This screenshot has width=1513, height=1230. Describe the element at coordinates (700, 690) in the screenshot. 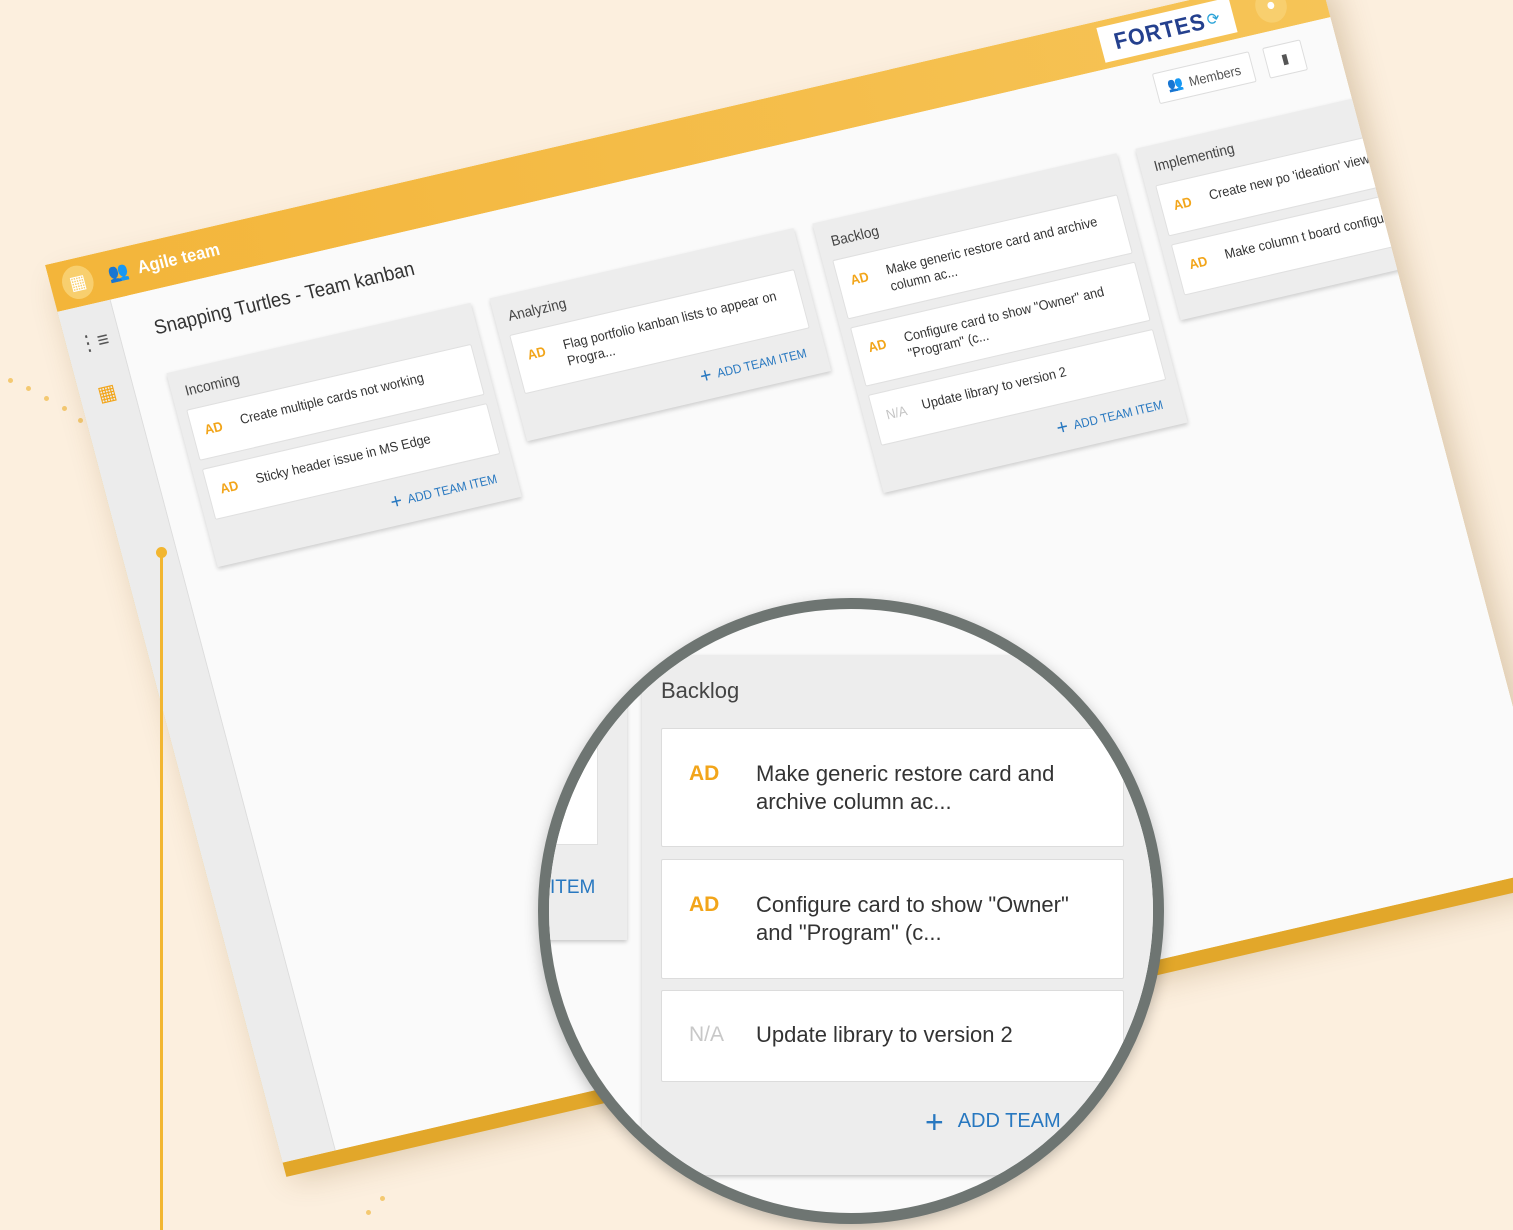

I see `column-title: Backlog` at that location.